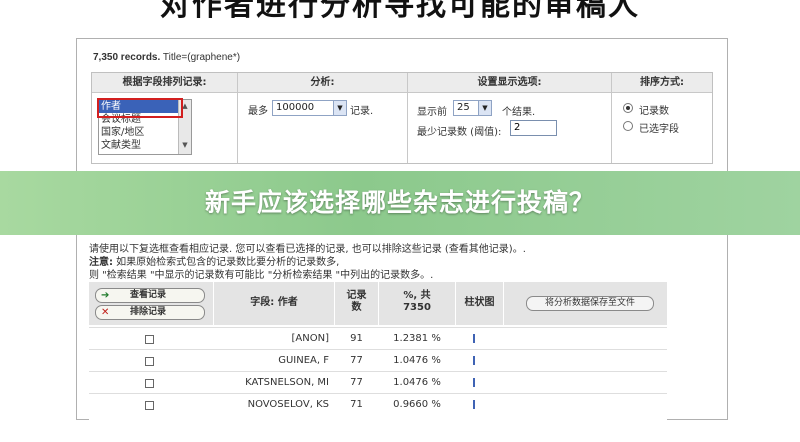 The image size is (800, 442). Describe the element at coordinates (509, 83) in the screenshot. I see `display-options-header: 设置显示选项:` at that location.